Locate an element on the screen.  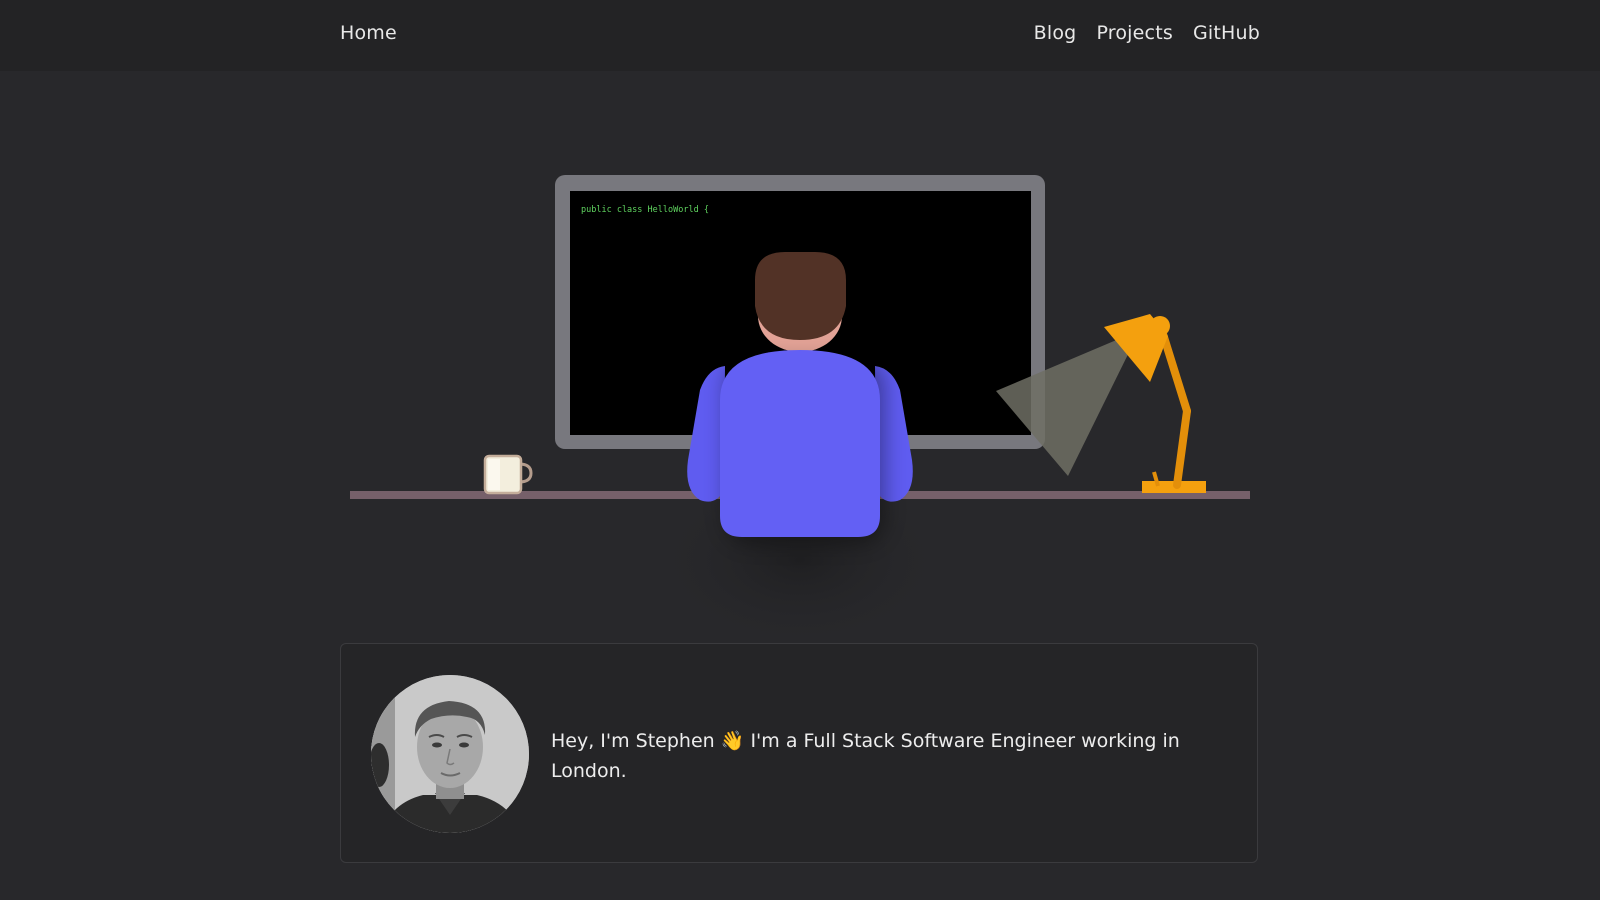
coffee-mug-icon is located at coordinates (508, 474).